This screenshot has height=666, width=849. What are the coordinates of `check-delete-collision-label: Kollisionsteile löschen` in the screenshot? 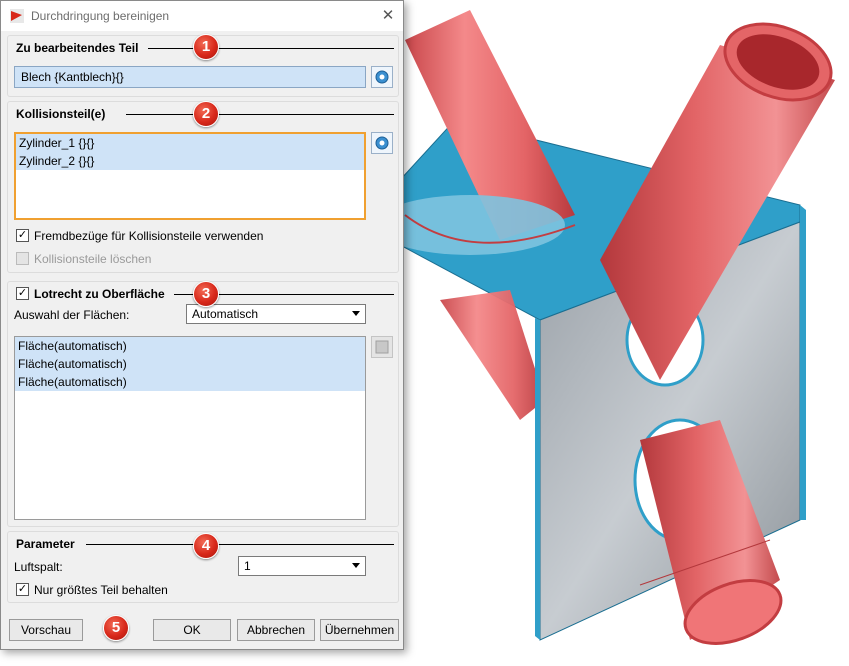 It's located at (93, 259).